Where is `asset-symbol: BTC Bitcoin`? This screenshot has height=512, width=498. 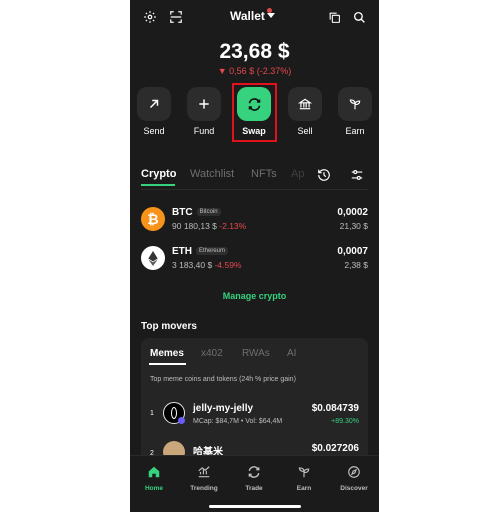
asset-symbol: BTC Bitcoin is located at coordinates (196, 212).